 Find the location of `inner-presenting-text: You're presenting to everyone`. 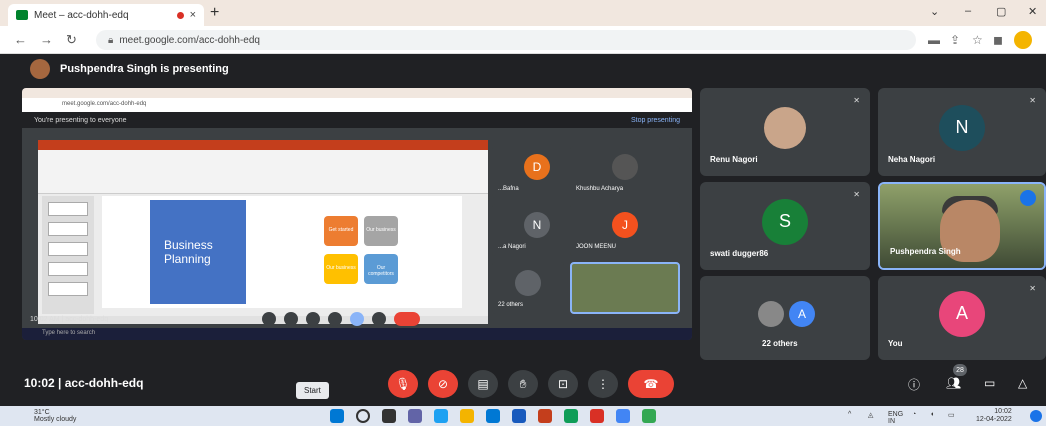

inner-presenting-text: You're presenting to everyone is located at coordinates (80, 120).